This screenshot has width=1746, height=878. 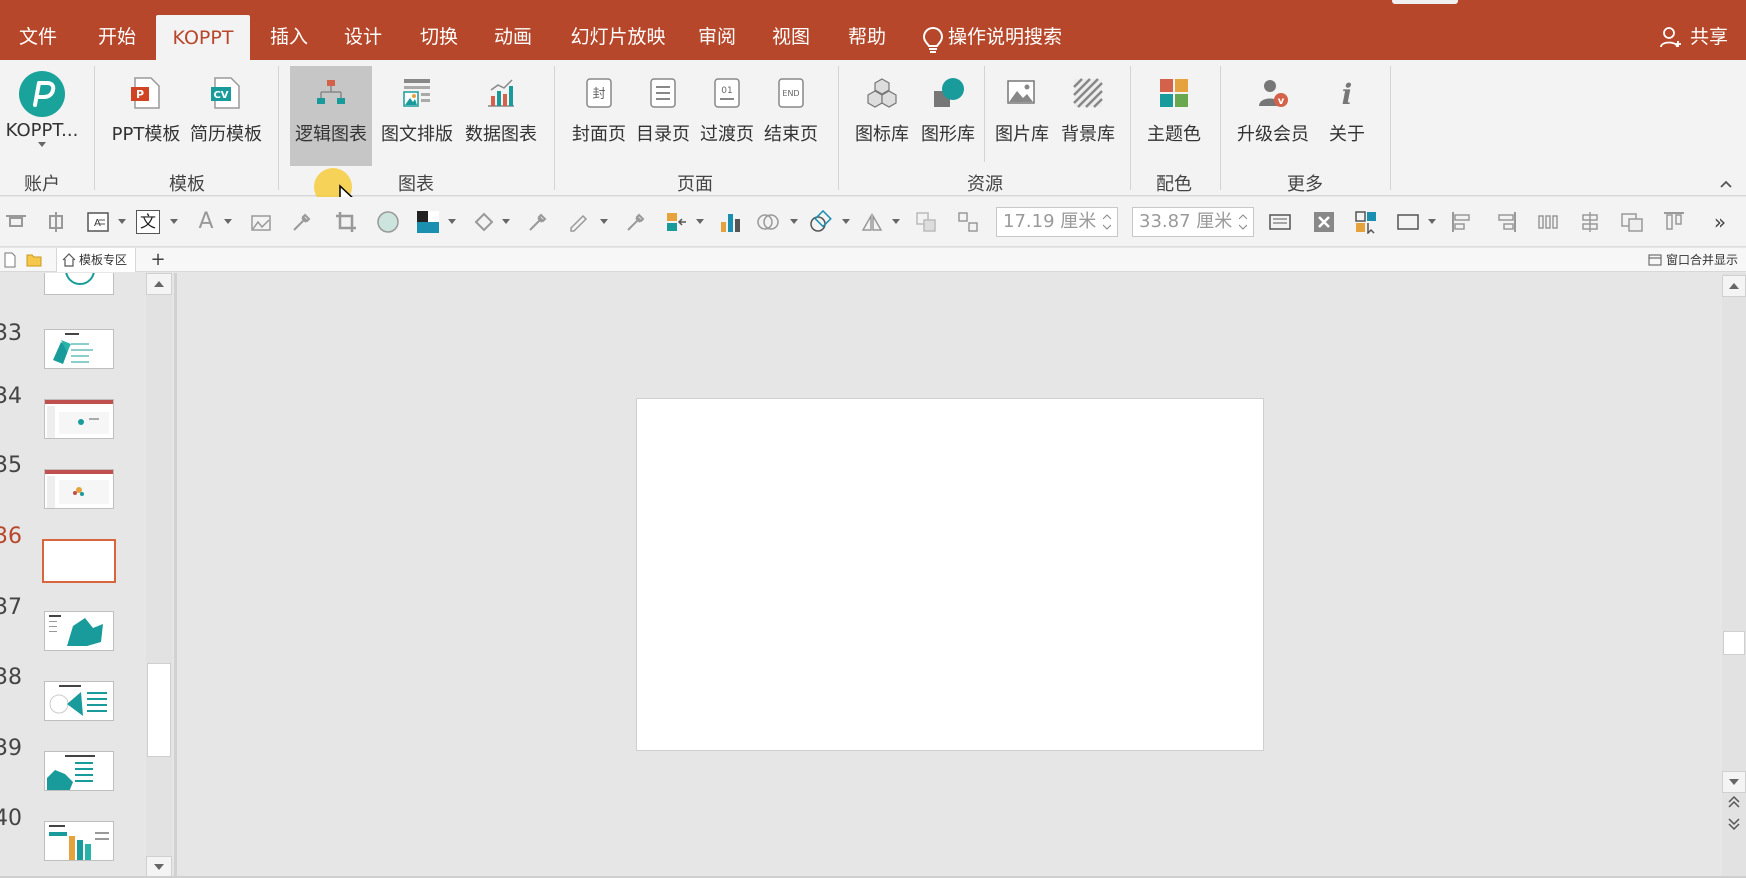 I want to click on image-text-layout-button: 图文排版, so click(x=417, y=116).